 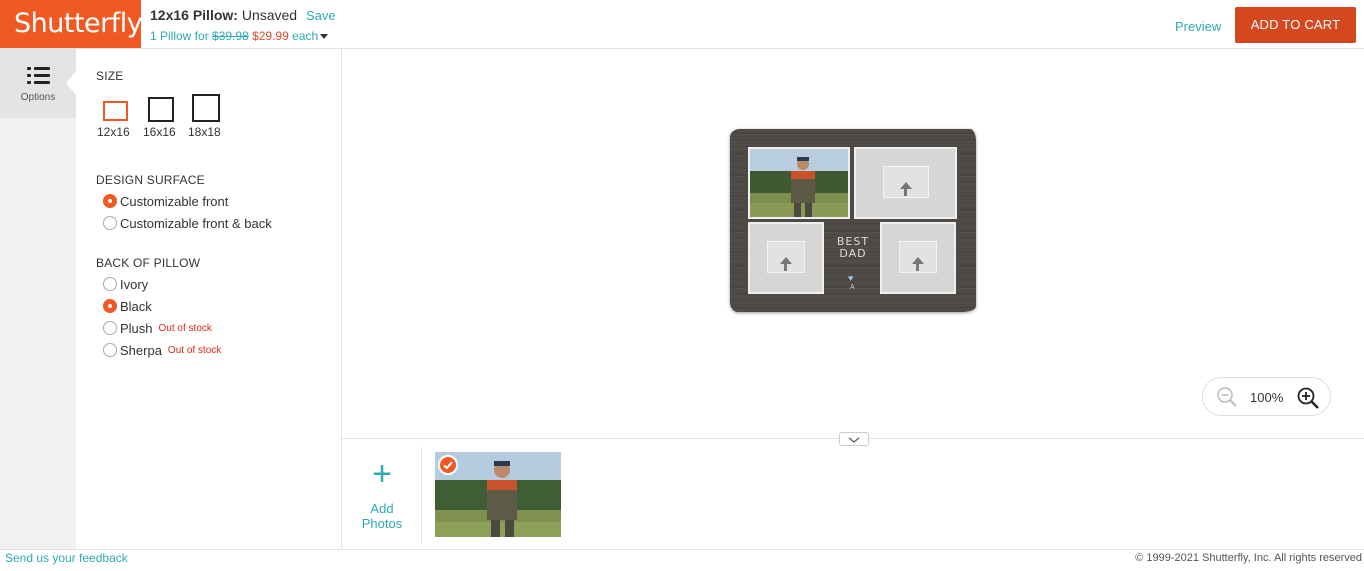 What do you see at coordinates (159, 132) in the screenshot?
I see `size-label: 16x16` at bounding box center [159, 132].